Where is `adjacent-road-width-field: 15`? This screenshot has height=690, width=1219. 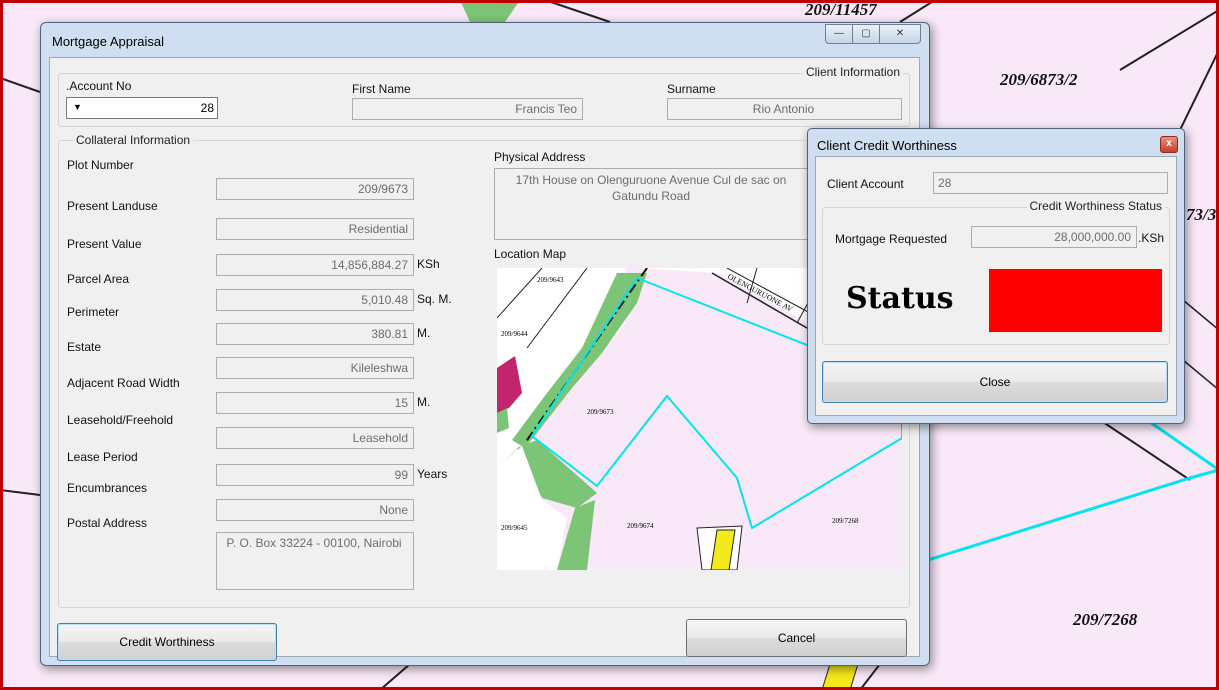 adjacent-road-width-field: 15 is located at coordinates (315, 403).